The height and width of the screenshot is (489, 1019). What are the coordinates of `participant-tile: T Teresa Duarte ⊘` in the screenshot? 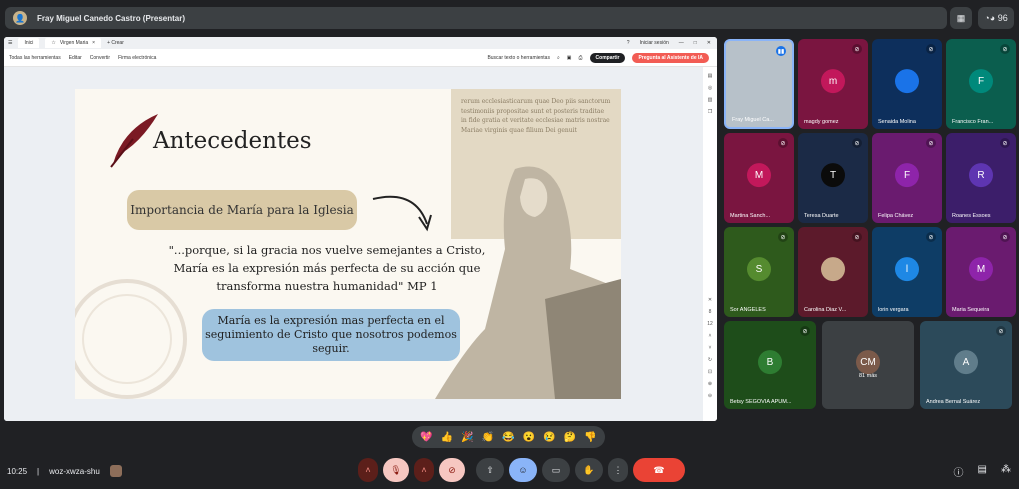 It's located at (833, 178).